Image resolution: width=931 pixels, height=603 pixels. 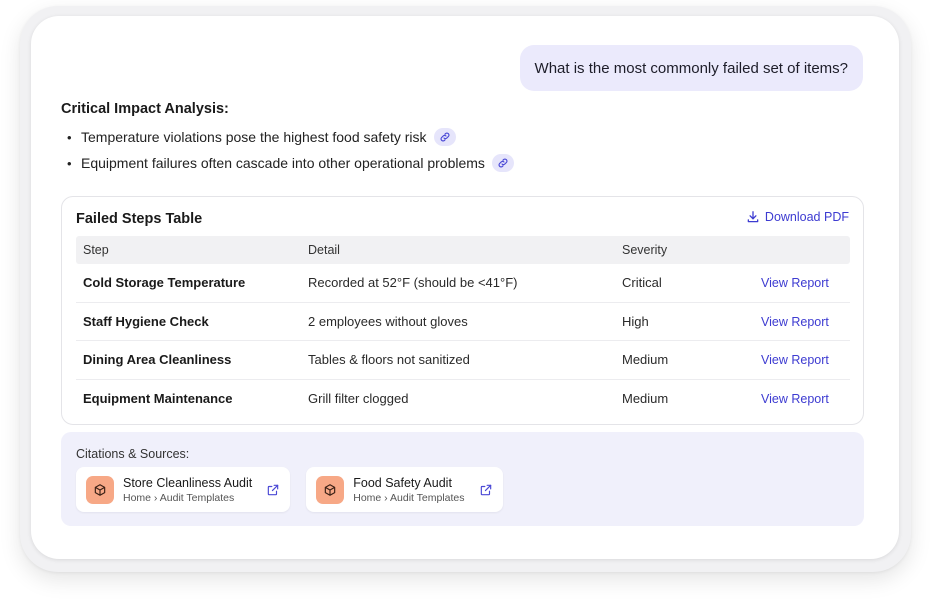 What do you see at coordinates (413, 283) in the screenshot?
I see `detail-cell: Recorded at 52°F (should be <41°F)` at bounding box center [413, 283].